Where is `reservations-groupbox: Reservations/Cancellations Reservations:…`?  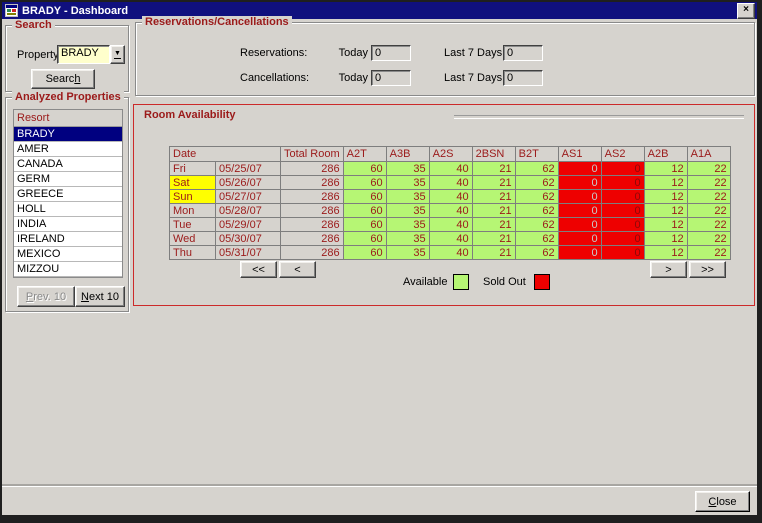
reservations-groupbox: Reservations/Cancellations Reservations:… is located at coordinates (445, 56).